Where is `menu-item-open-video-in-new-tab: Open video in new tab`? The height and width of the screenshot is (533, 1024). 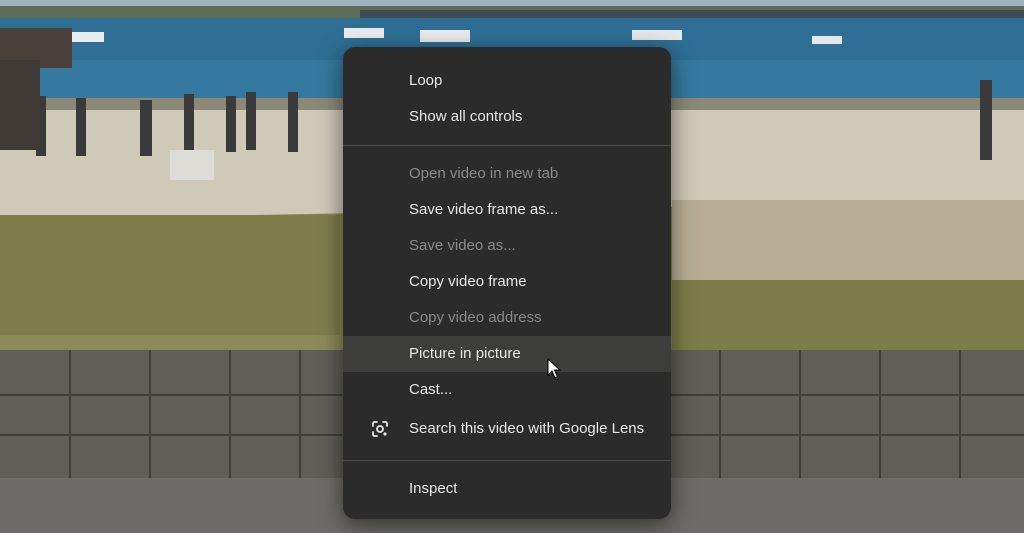
menu-item-open-video-in-new-tab: Open video in new tab is located at coordinates (484, 173).